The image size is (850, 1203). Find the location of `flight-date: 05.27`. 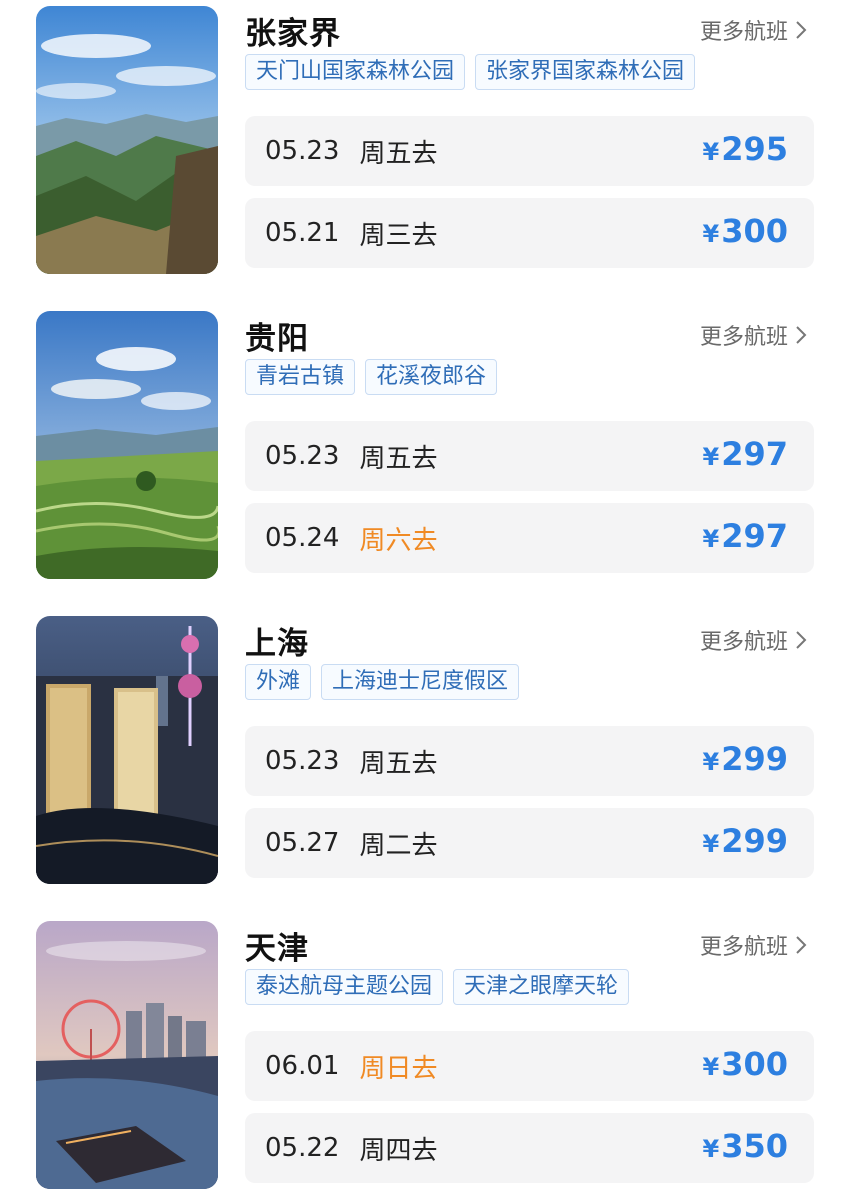

flight-date: 05.27 is located at coordinates (302, 843).